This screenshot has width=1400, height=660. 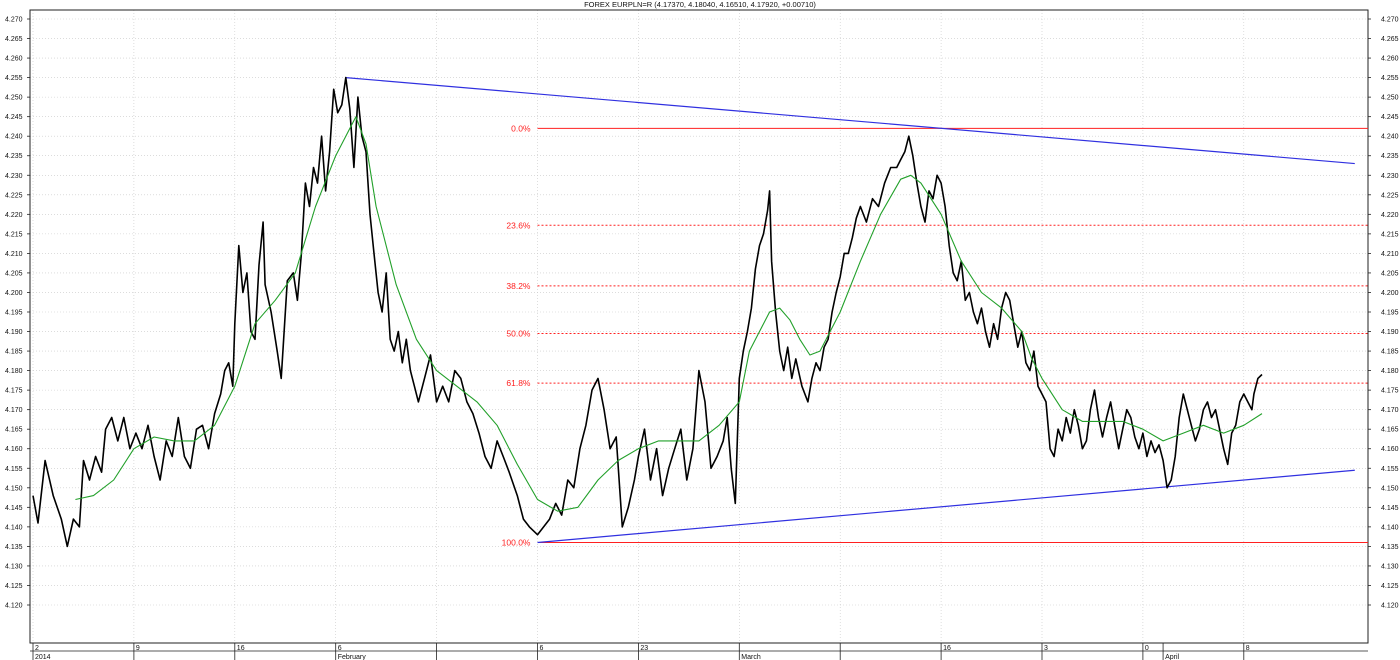 What do you see at coordinates (14, 117) in the screenshot?
I see `y-tick-label-left: 4.245` at bounding box center [14, 117].